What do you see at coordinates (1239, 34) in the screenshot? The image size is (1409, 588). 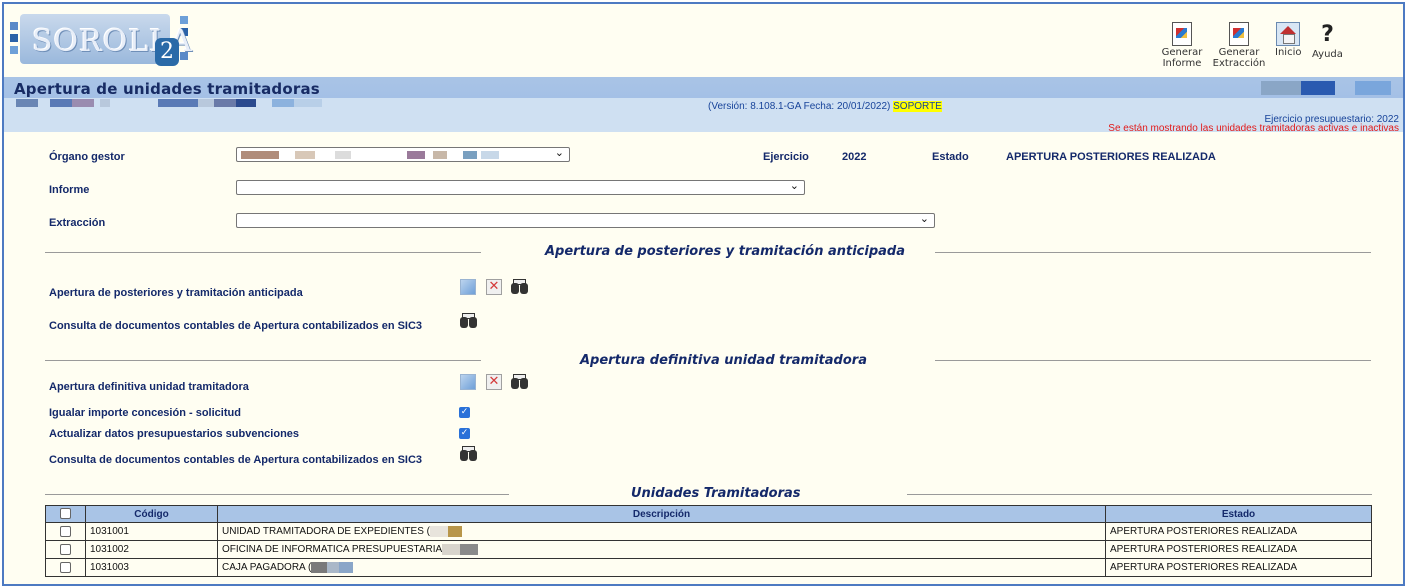 I see `generar-extraccion-icon` at bounding box center [1239, 34].